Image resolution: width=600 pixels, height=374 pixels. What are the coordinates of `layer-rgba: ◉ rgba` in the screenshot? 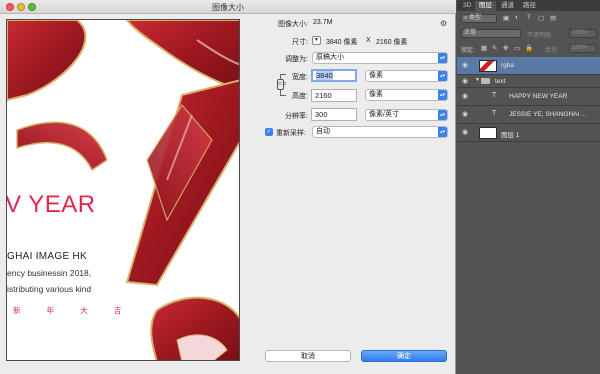 It's located at (528, 66).